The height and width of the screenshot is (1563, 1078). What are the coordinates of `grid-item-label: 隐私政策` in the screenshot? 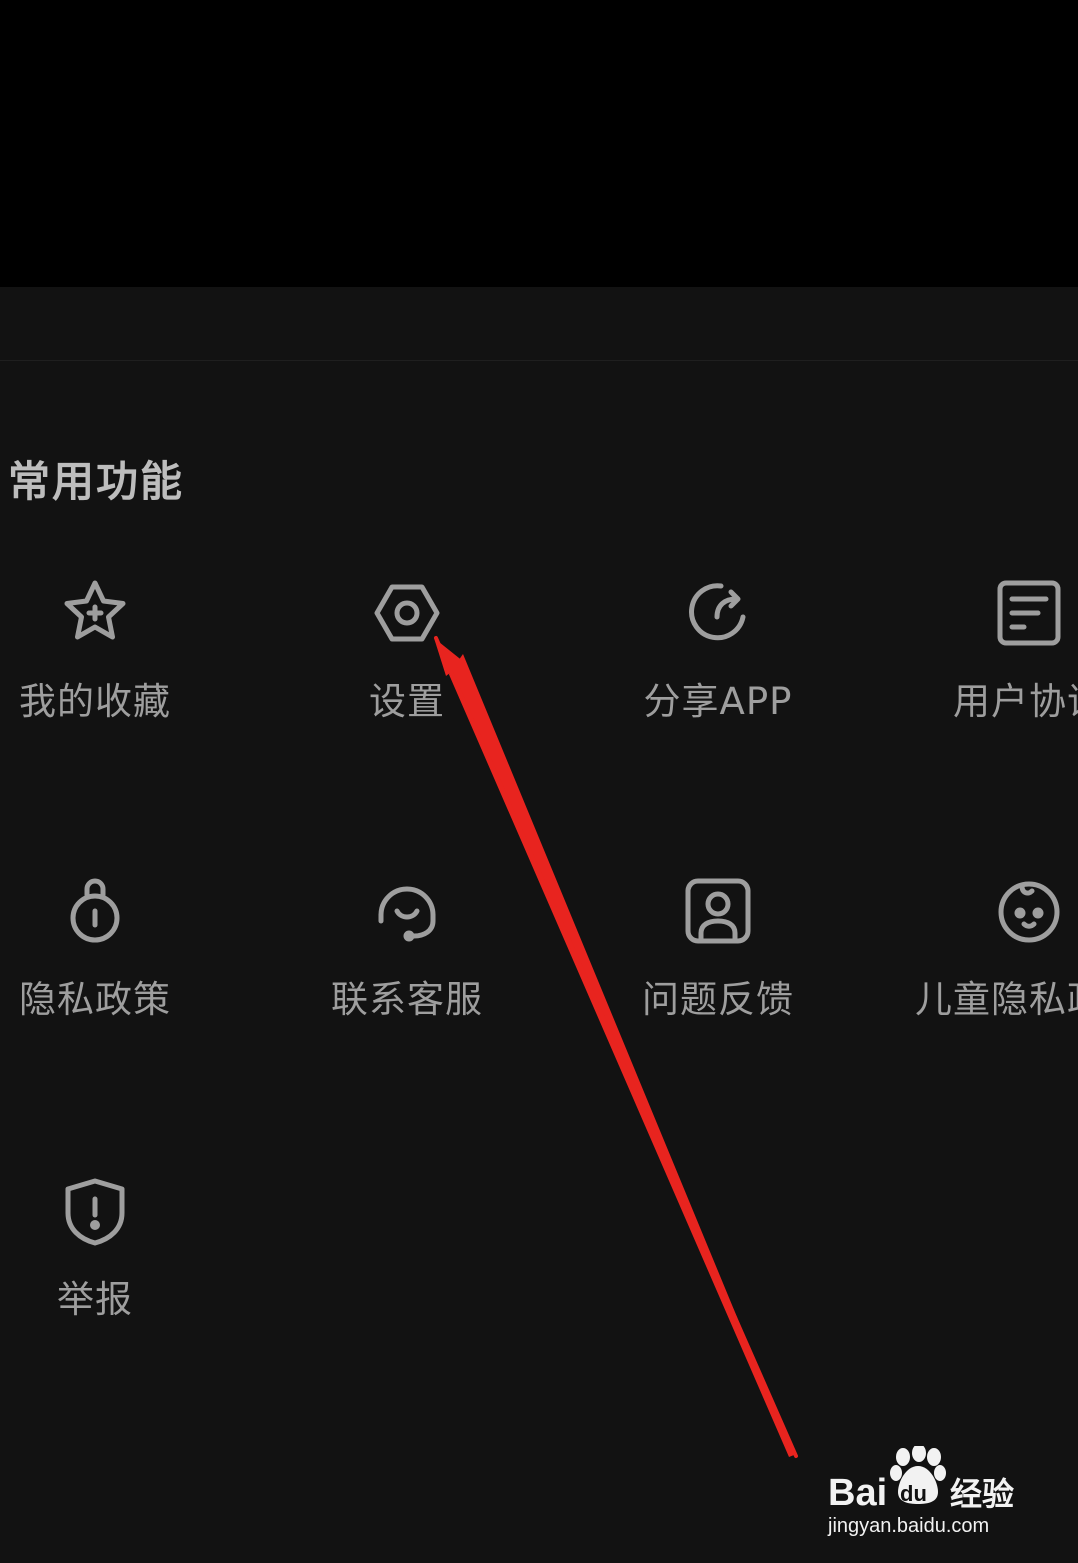 It's located at (95, 999).